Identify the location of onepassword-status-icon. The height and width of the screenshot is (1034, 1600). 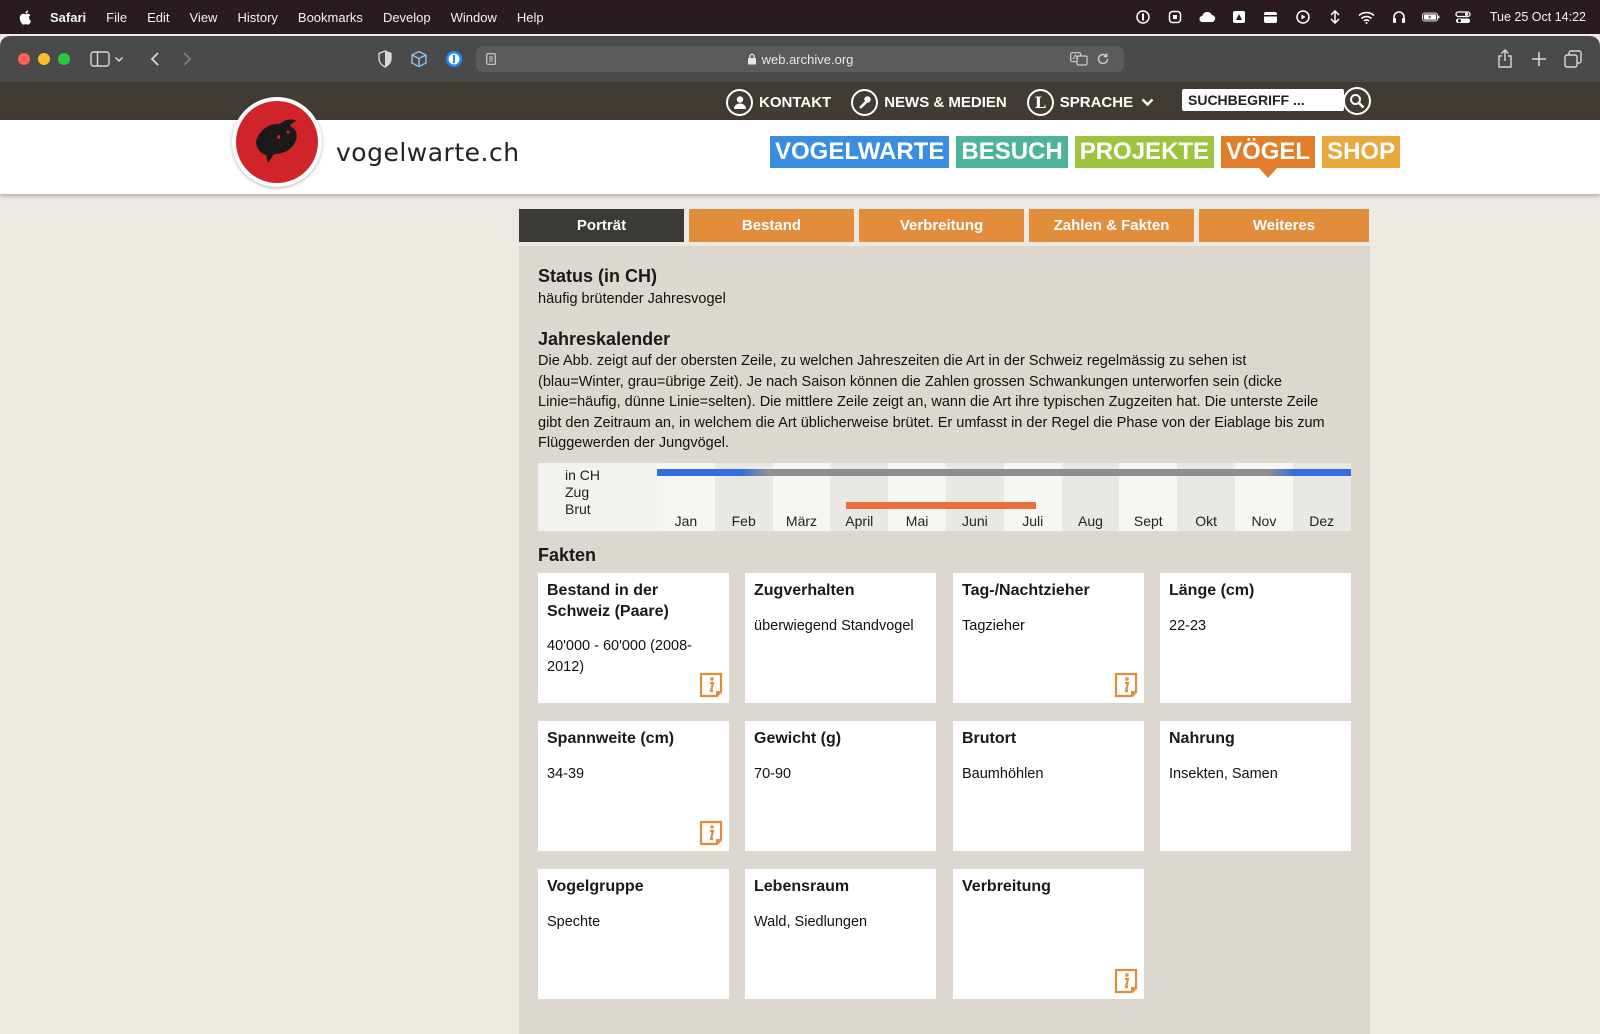
(1143, 17).